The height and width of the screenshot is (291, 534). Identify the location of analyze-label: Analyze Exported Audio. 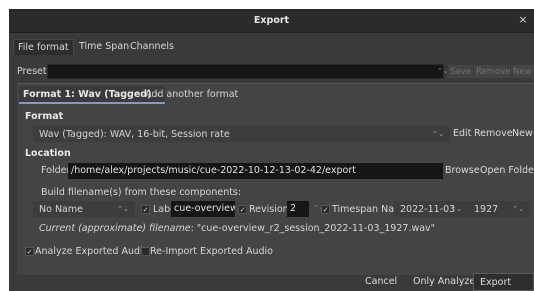
(92, 251).